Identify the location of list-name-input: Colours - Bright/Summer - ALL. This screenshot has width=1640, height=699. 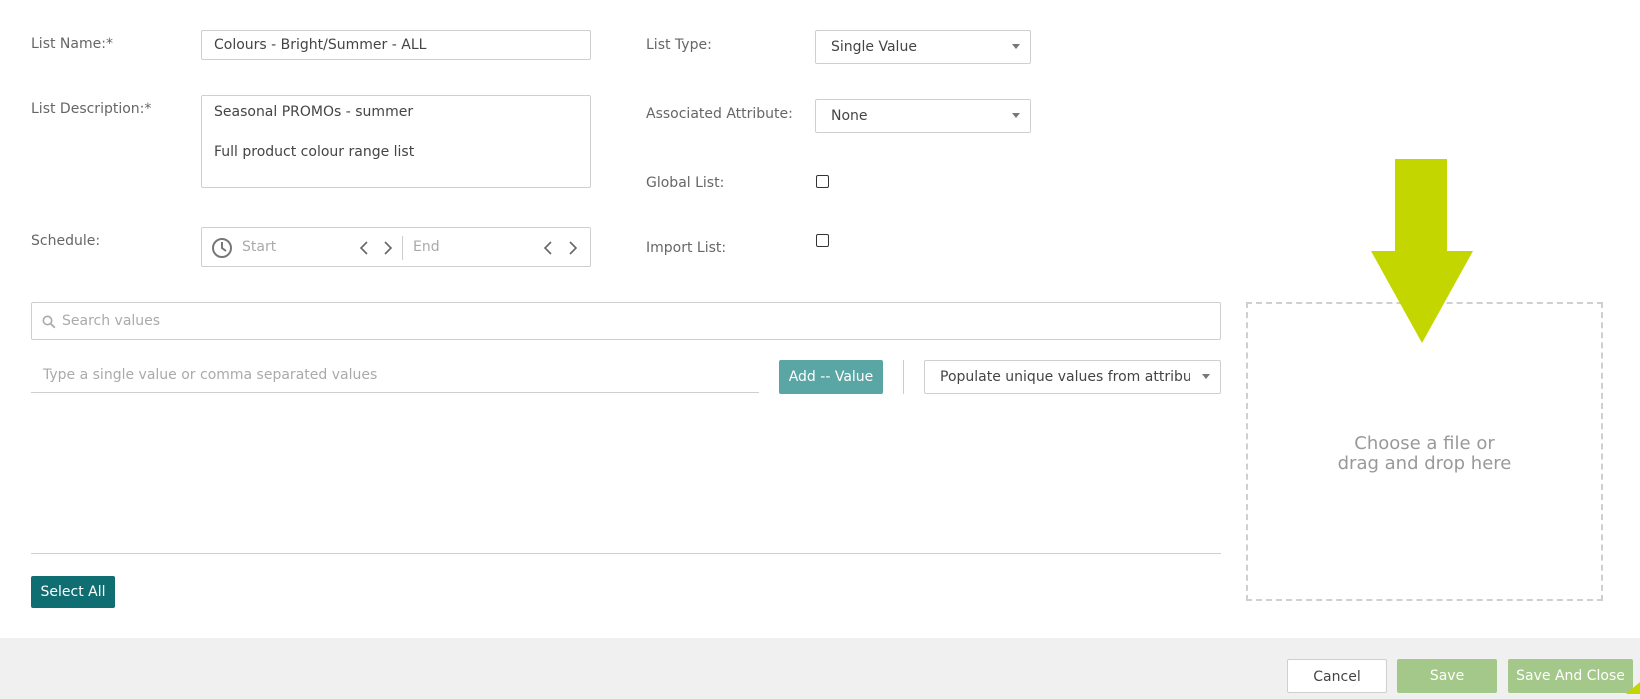
(396, 45).